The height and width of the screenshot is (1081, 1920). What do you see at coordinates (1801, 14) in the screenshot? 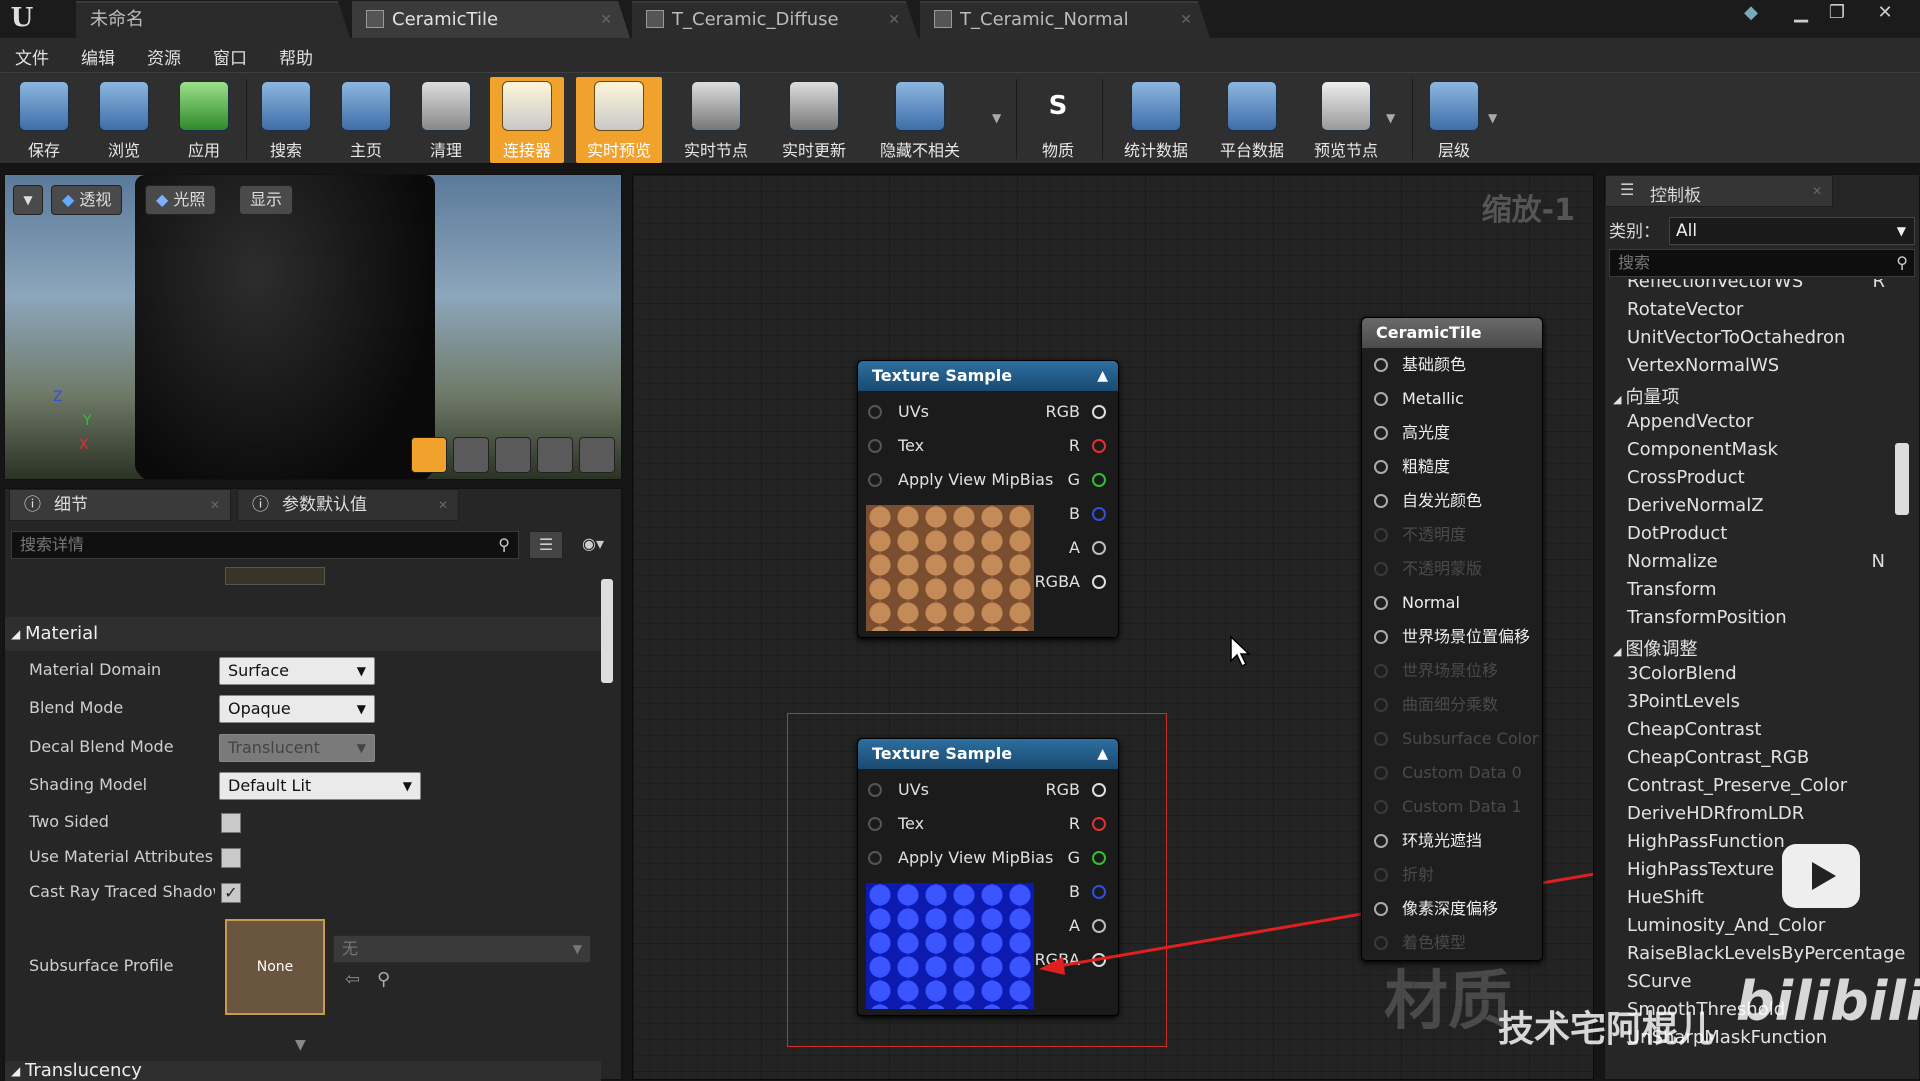
I see `minimize-button: ▁` at bounding box center [1801, 14].